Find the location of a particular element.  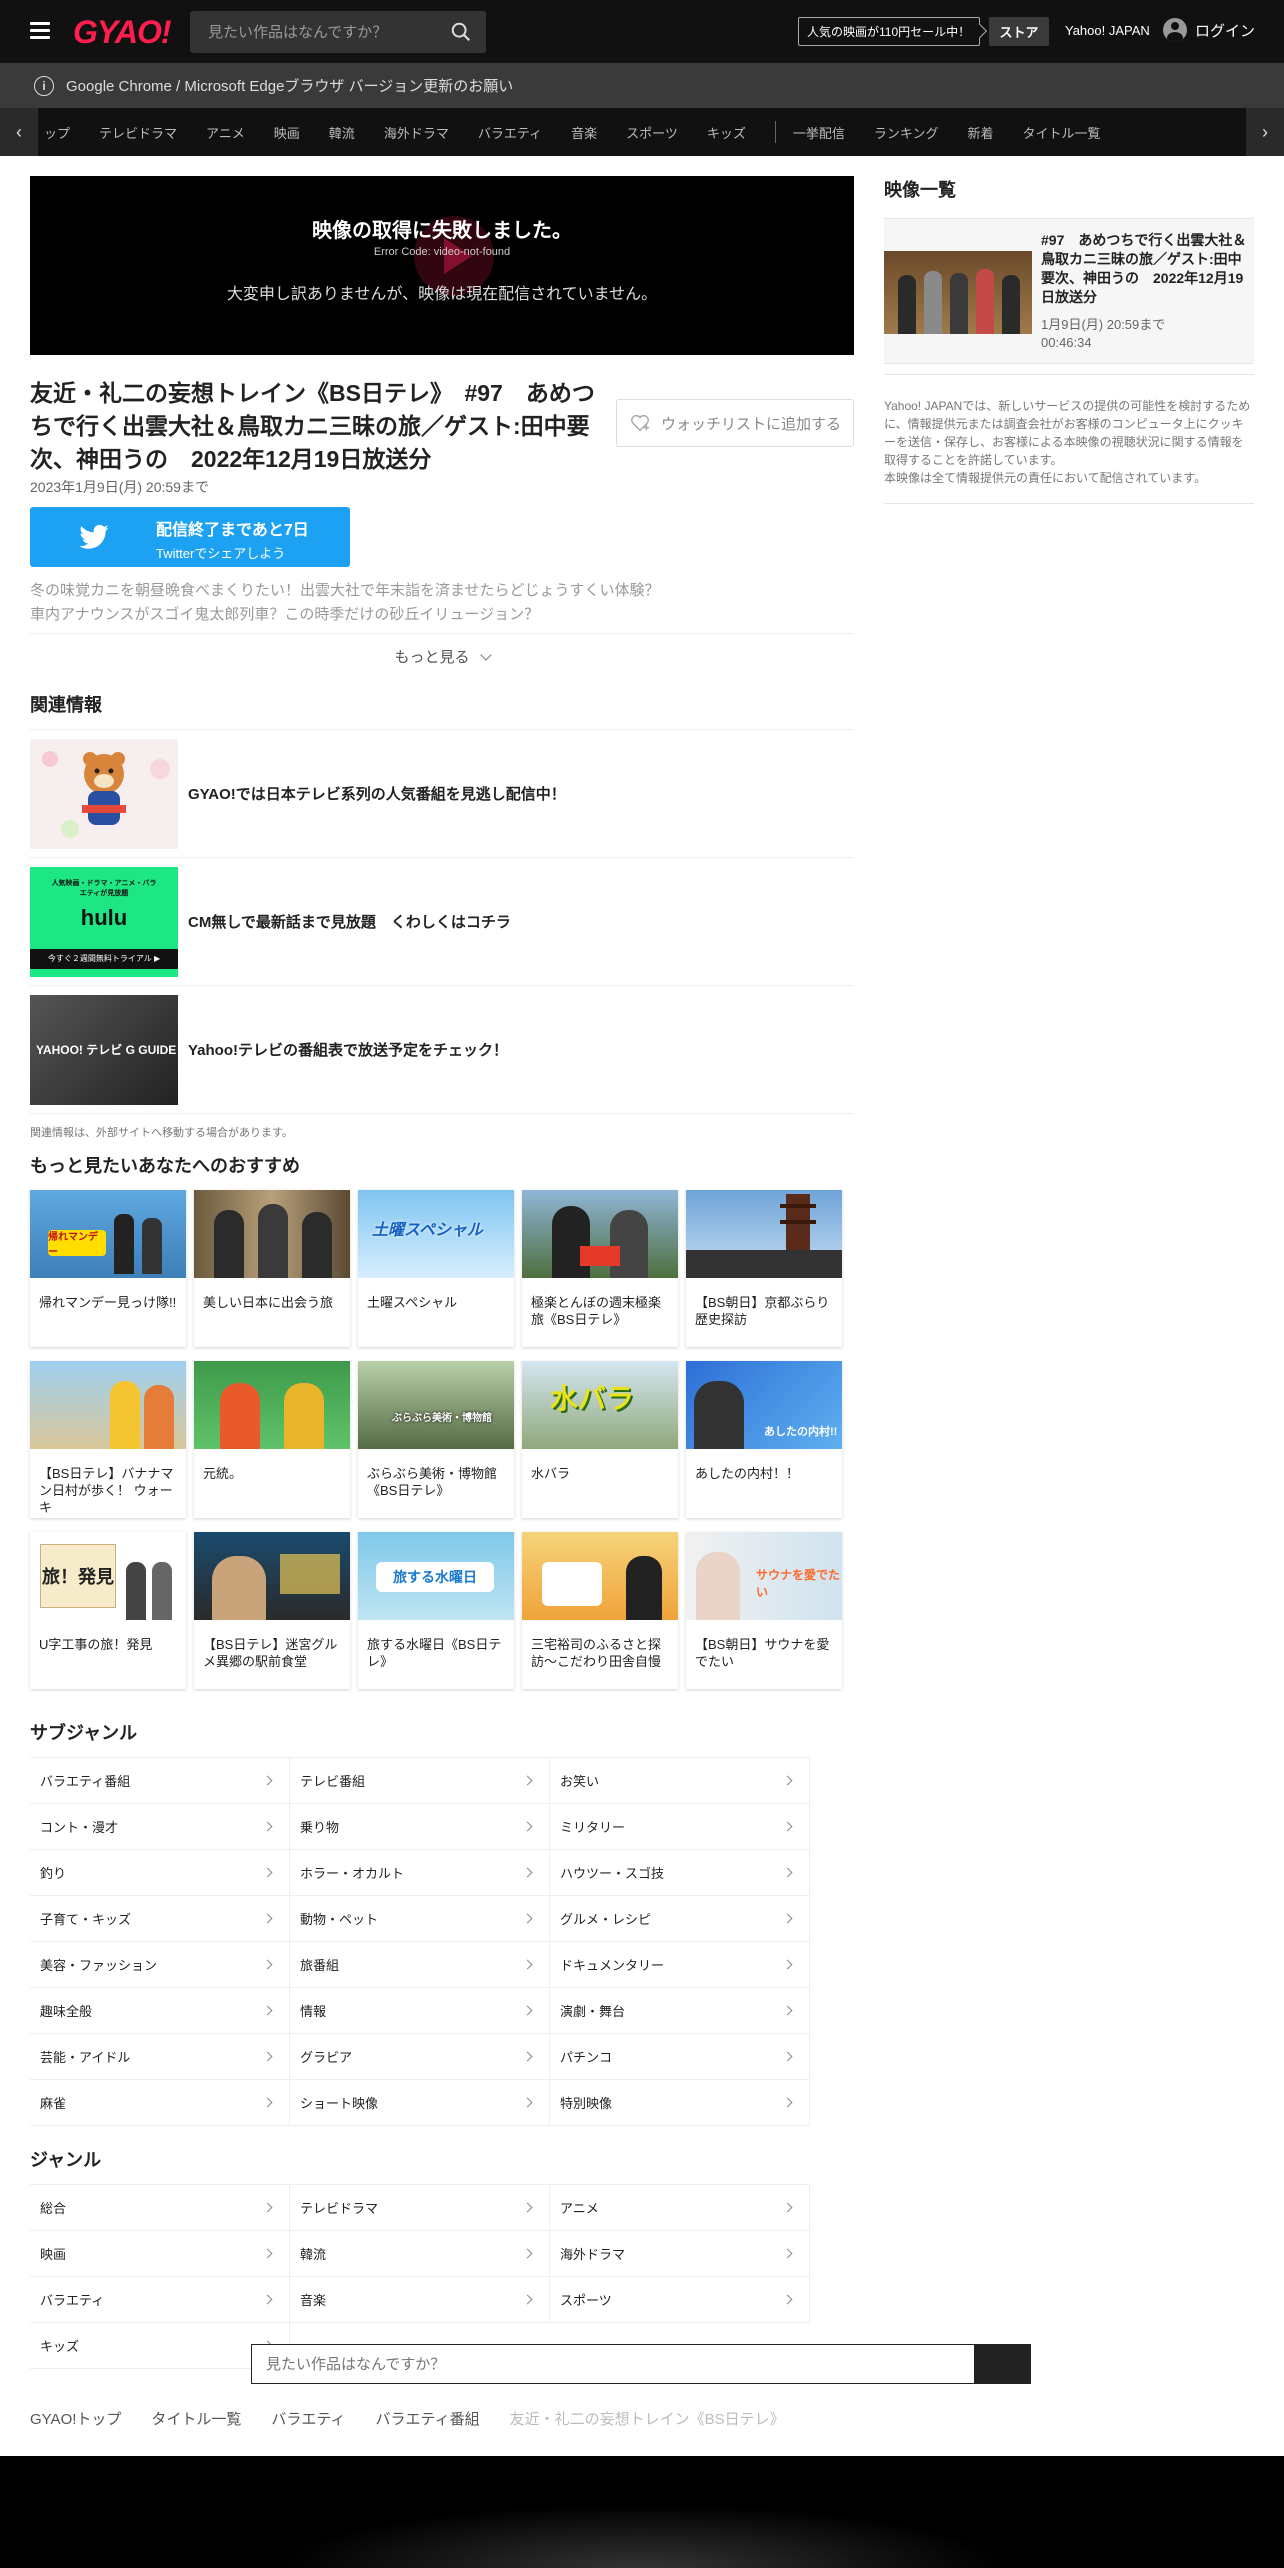

recommend-card: あしたの内村!! あしたの内村！！ is located at coordinates (764, 1439).